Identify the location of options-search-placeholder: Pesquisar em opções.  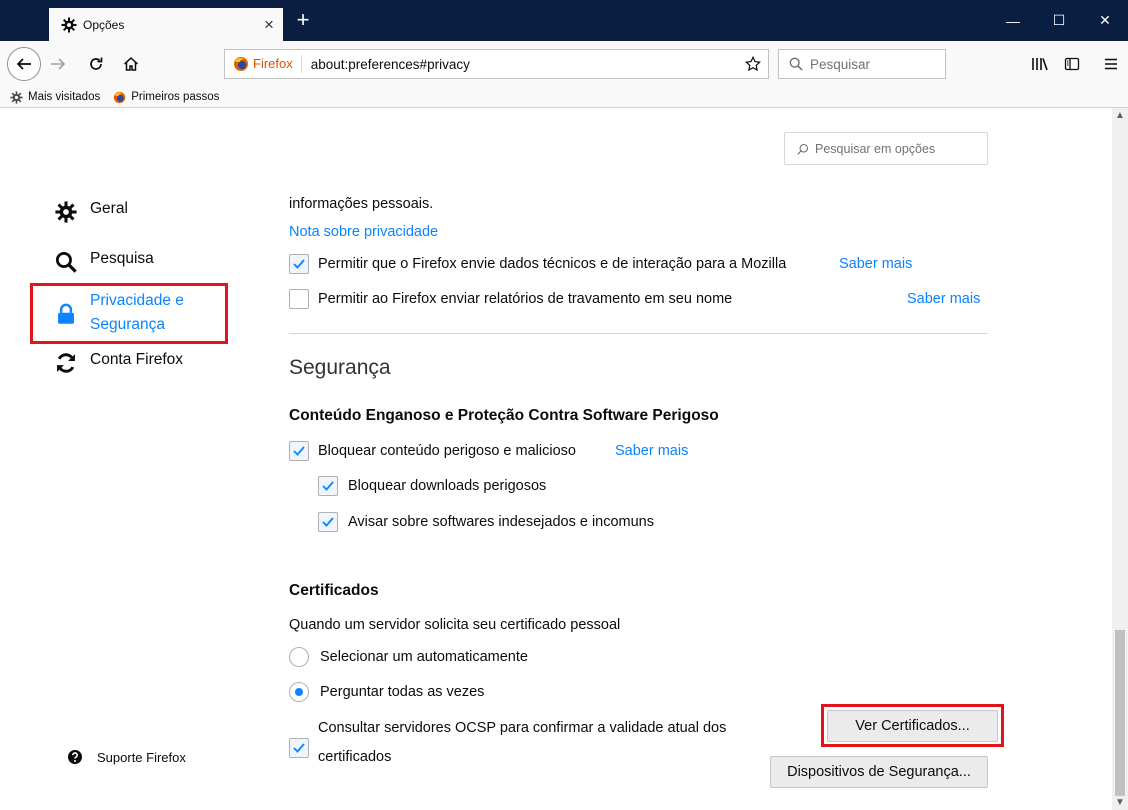
(875, 148).